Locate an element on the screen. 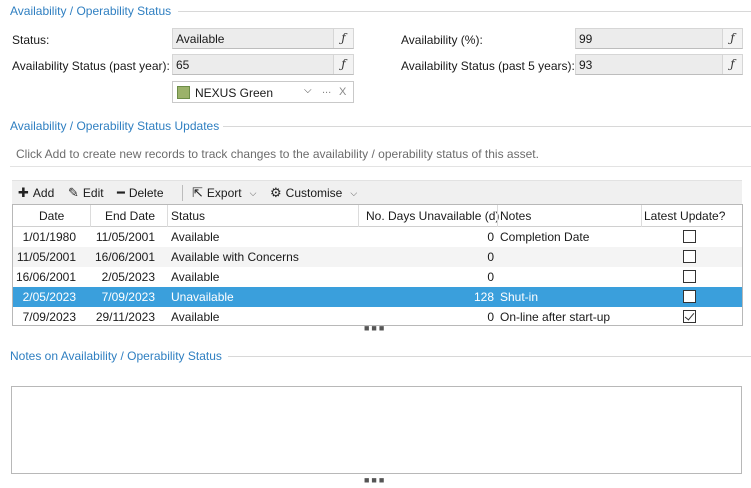  gear-icon: ⚙ is located at coordinates (276, 192).